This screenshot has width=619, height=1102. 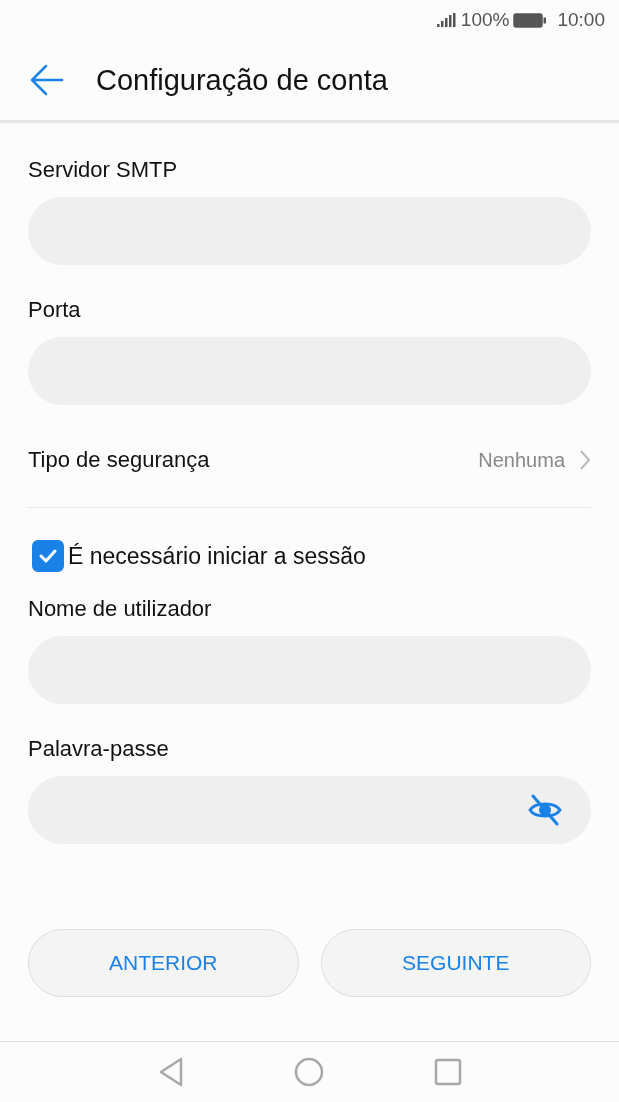 I want to click on checkbox, so click(x=48, y=556).